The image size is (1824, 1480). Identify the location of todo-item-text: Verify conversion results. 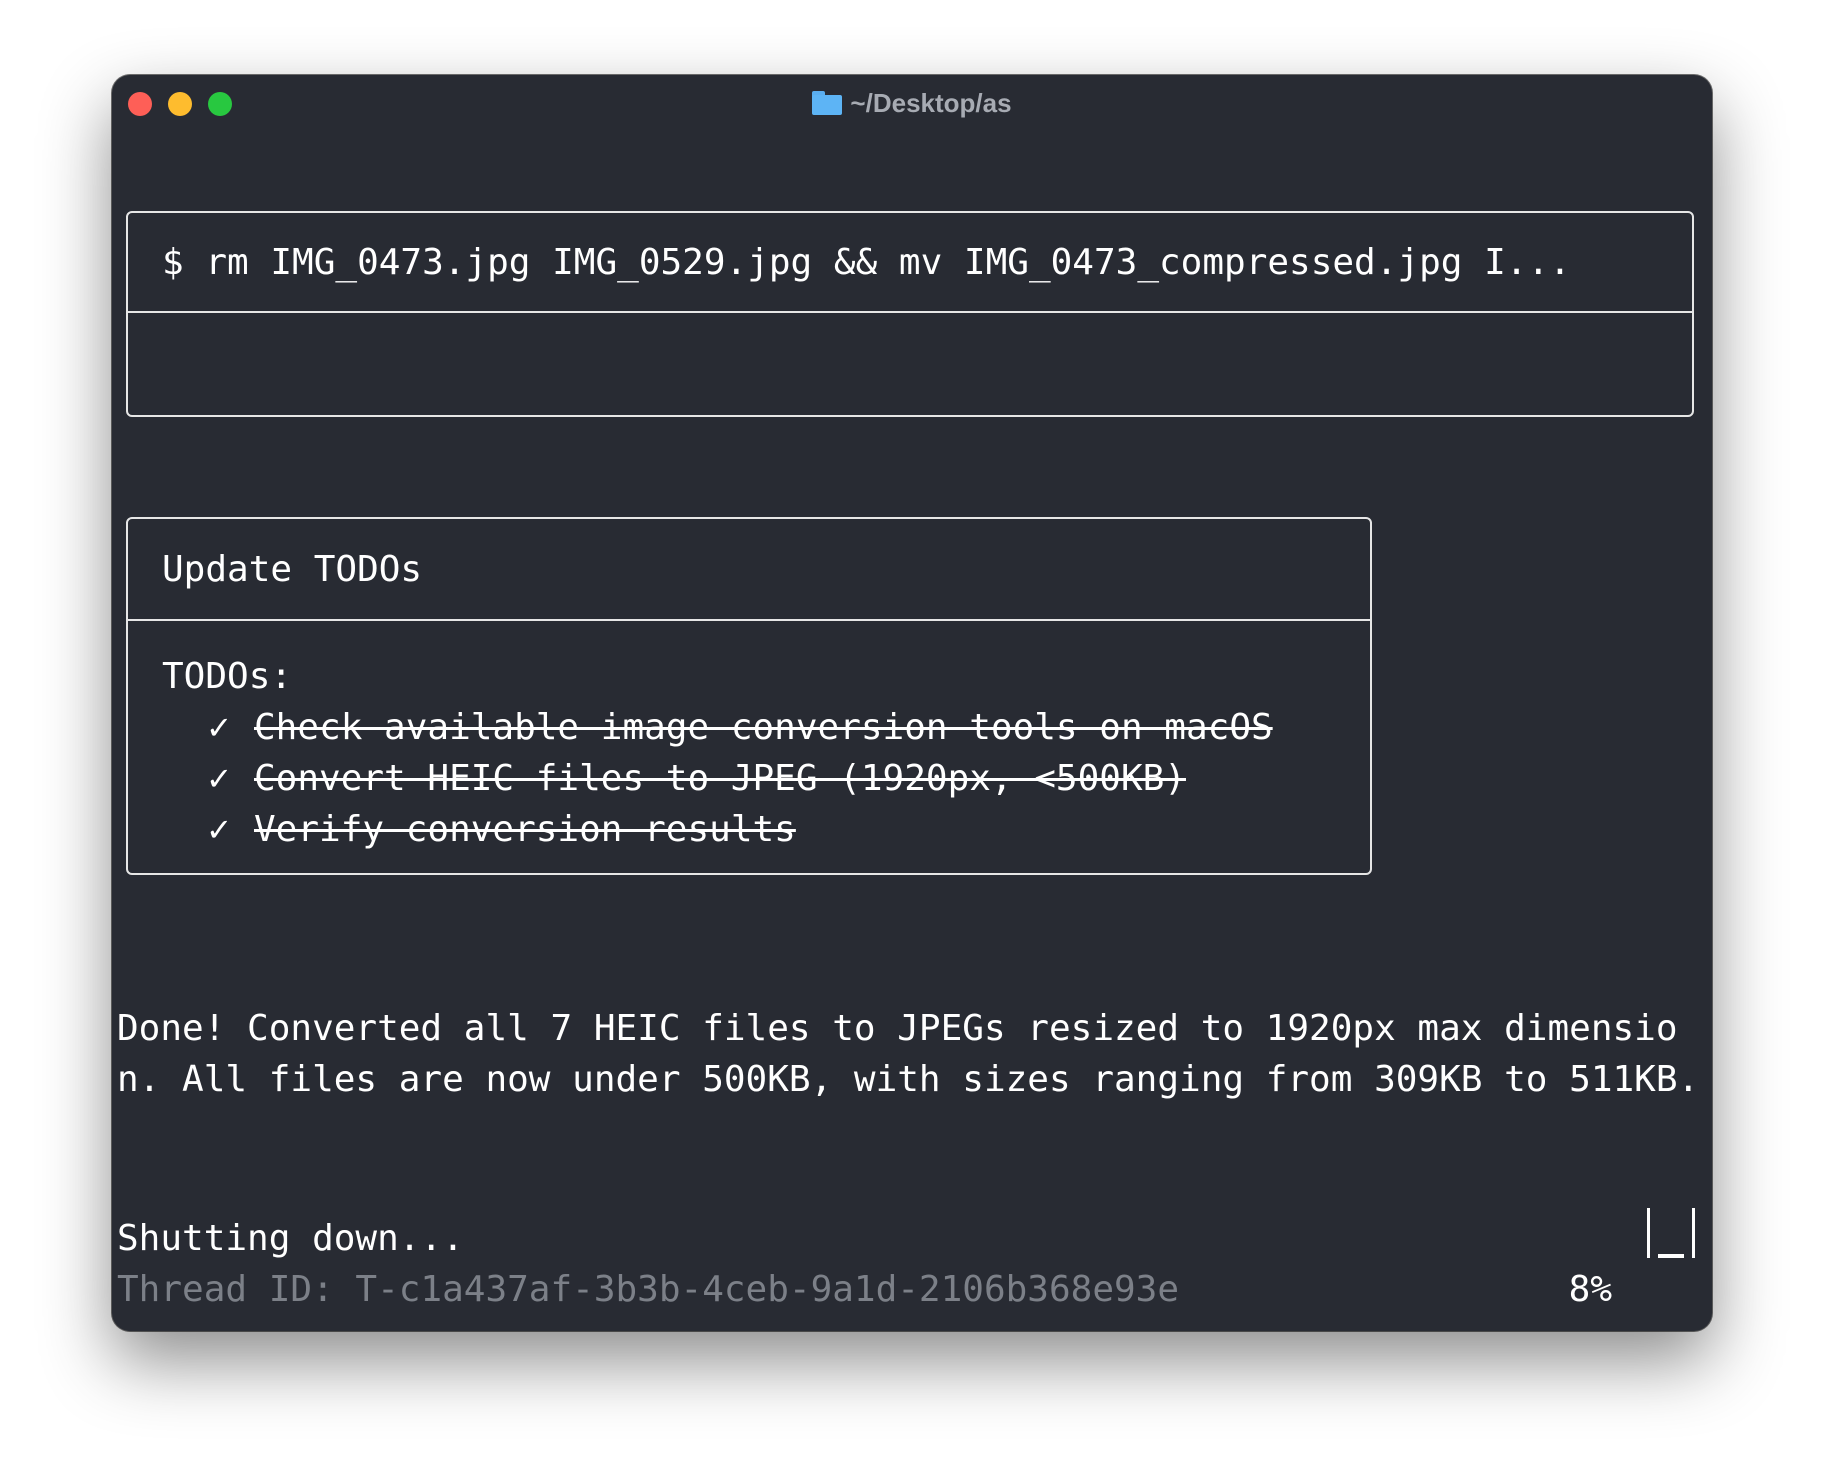
(525, 829).